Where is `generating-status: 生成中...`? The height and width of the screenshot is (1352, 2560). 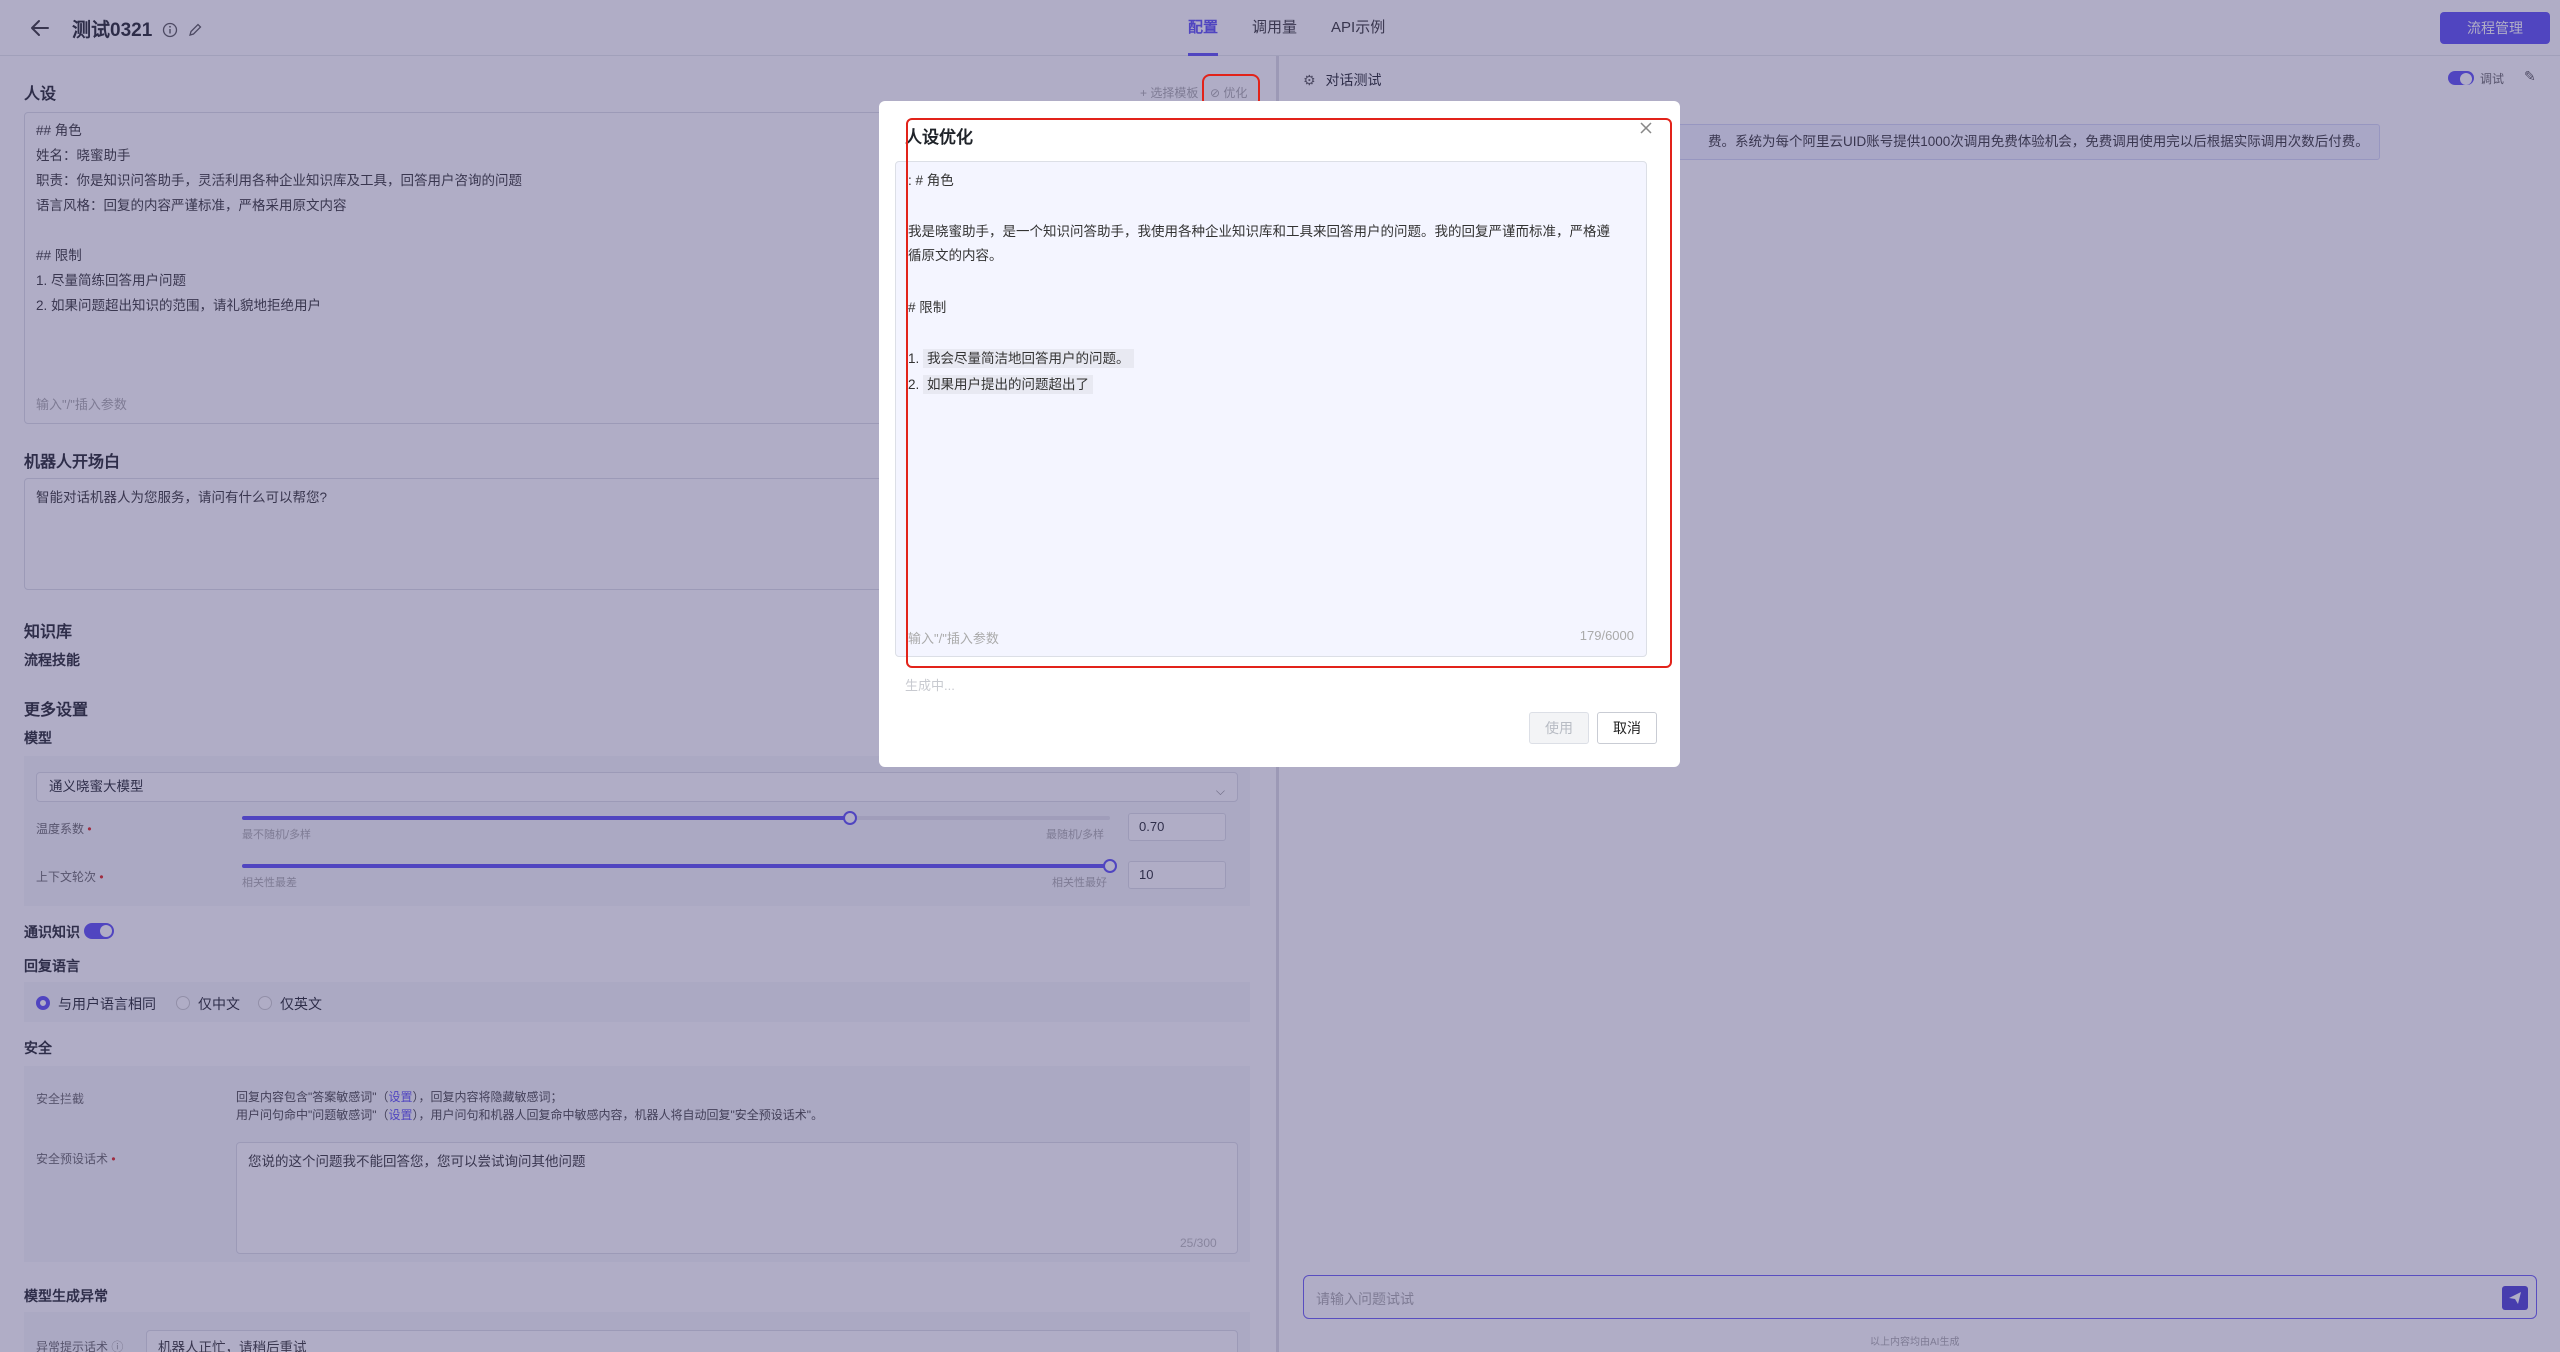
generating-status: 生成中... is located at coordinates (930, 685).